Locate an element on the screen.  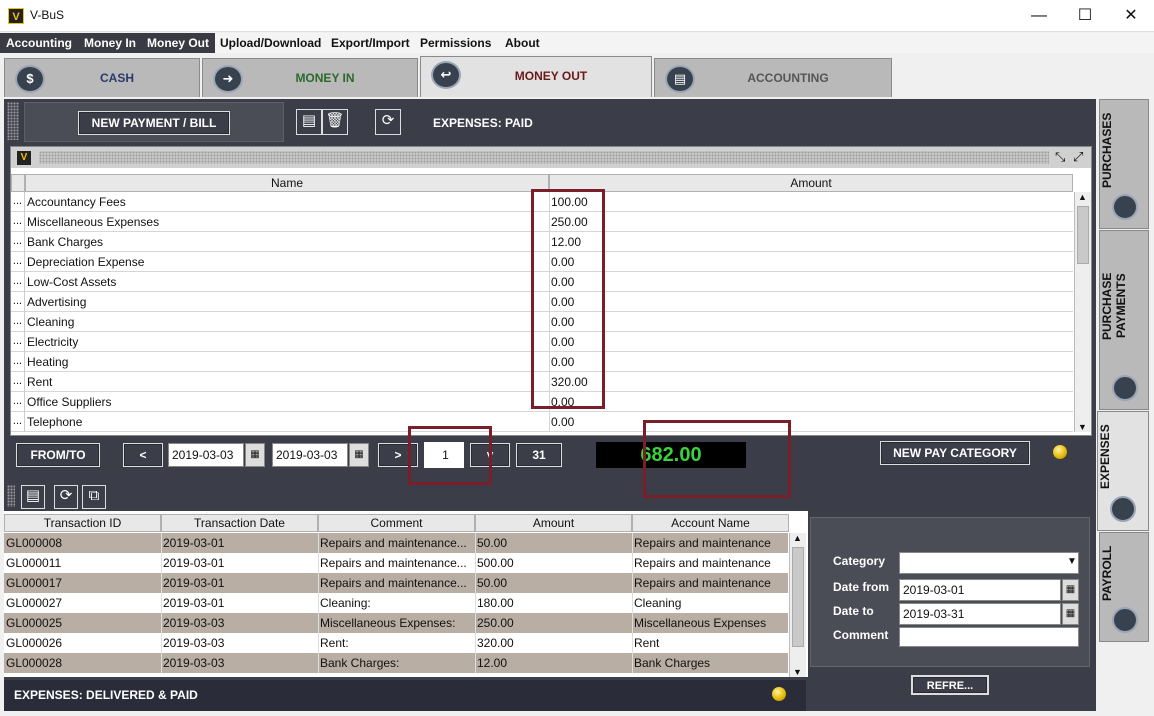
tab-money-in: ➜ MONEY IN is located at coordinates (310, 77).